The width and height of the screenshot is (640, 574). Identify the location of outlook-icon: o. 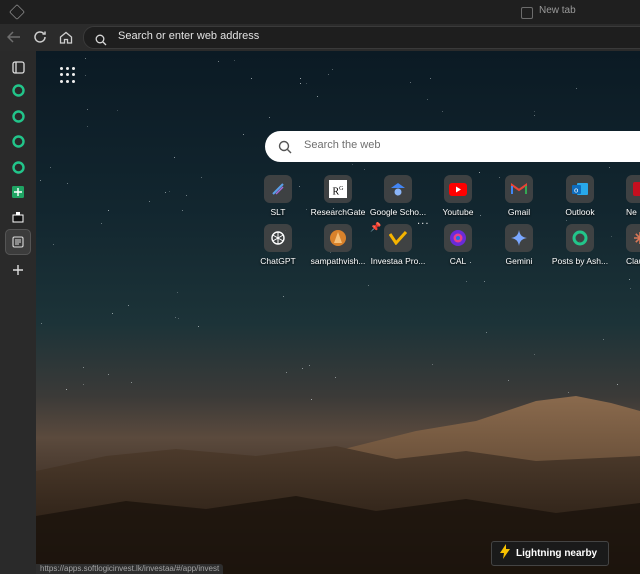
(580, 189).